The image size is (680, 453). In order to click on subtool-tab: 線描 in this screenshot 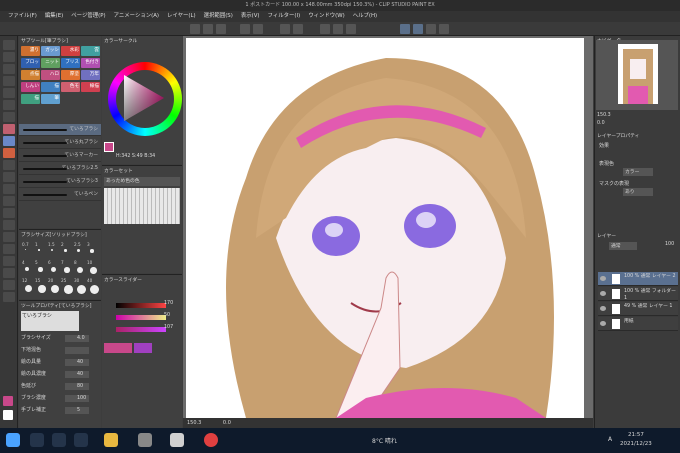, I will do `click(90, 87)`.